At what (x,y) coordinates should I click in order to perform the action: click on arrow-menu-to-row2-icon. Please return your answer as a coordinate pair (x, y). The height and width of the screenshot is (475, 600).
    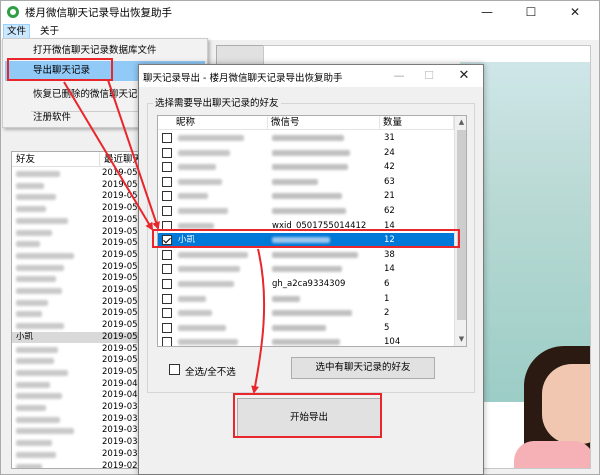
    Looking at the image, I should click on (133, 154).